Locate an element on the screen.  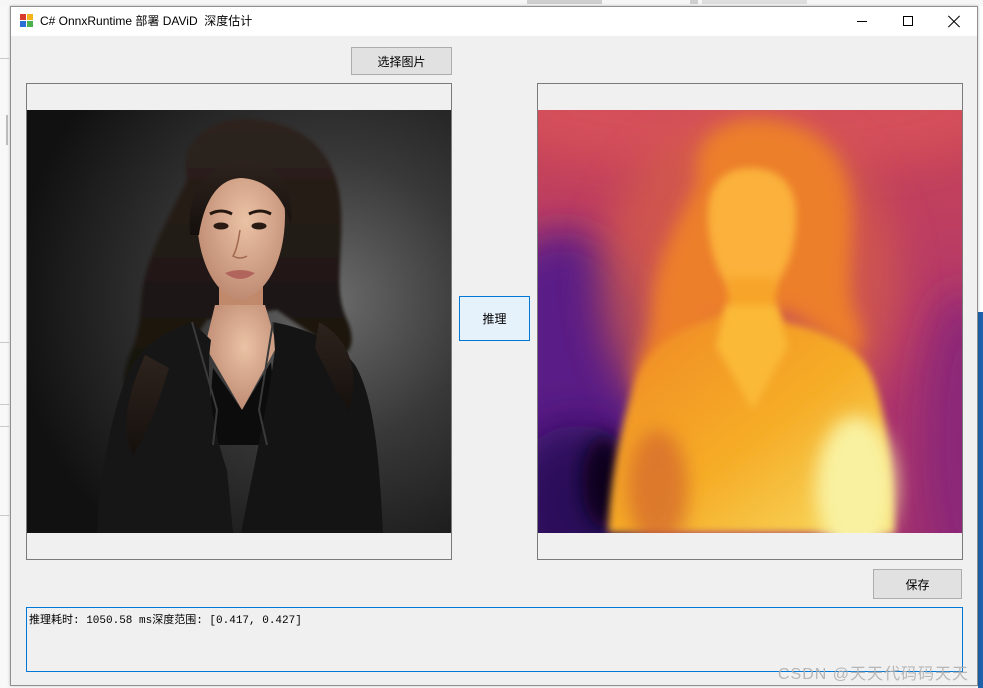
infer-button: 推理 is located at coordinates (494, 318).